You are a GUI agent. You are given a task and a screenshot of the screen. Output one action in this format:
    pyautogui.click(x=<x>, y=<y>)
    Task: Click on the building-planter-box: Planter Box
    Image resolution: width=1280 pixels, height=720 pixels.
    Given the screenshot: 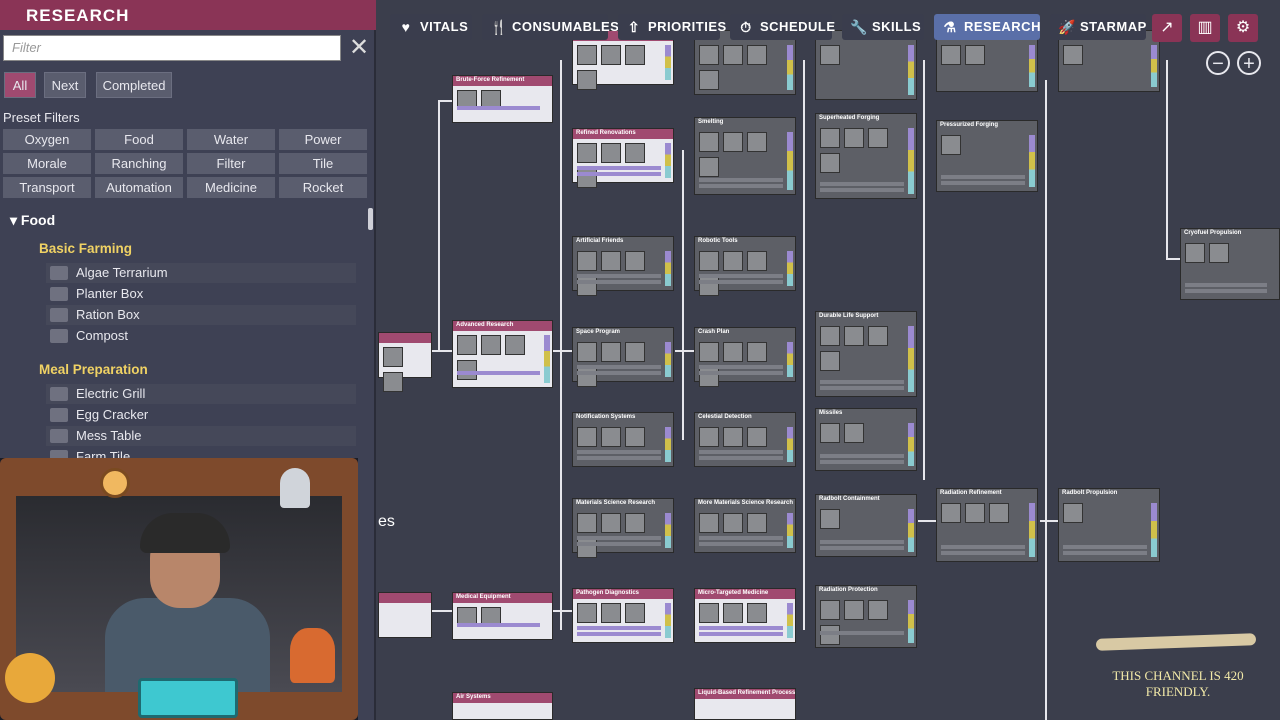 What is the action you would take?
    pyautogui.click(x=201, y=294)
    